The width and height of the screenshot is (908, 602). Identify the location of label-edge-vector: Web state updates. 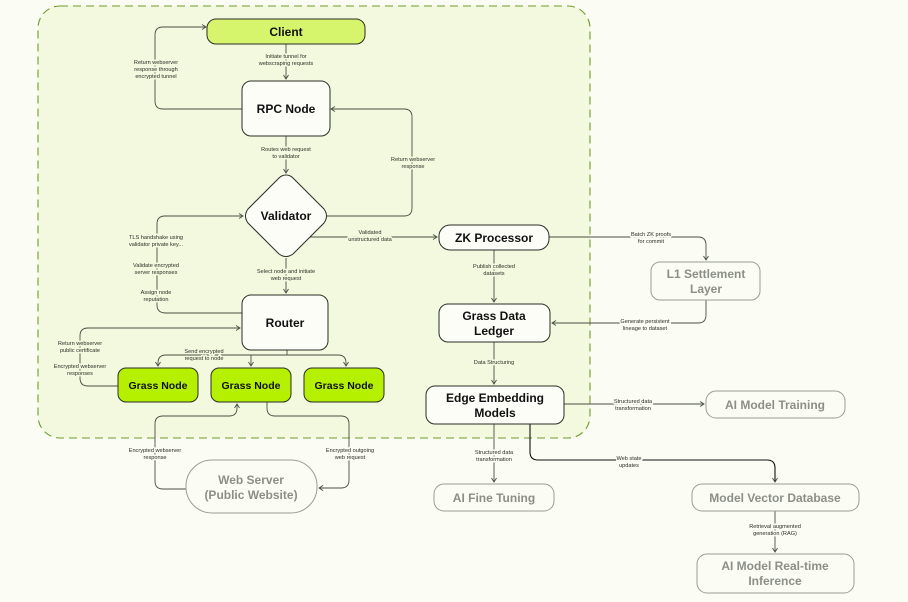
(628, 462).